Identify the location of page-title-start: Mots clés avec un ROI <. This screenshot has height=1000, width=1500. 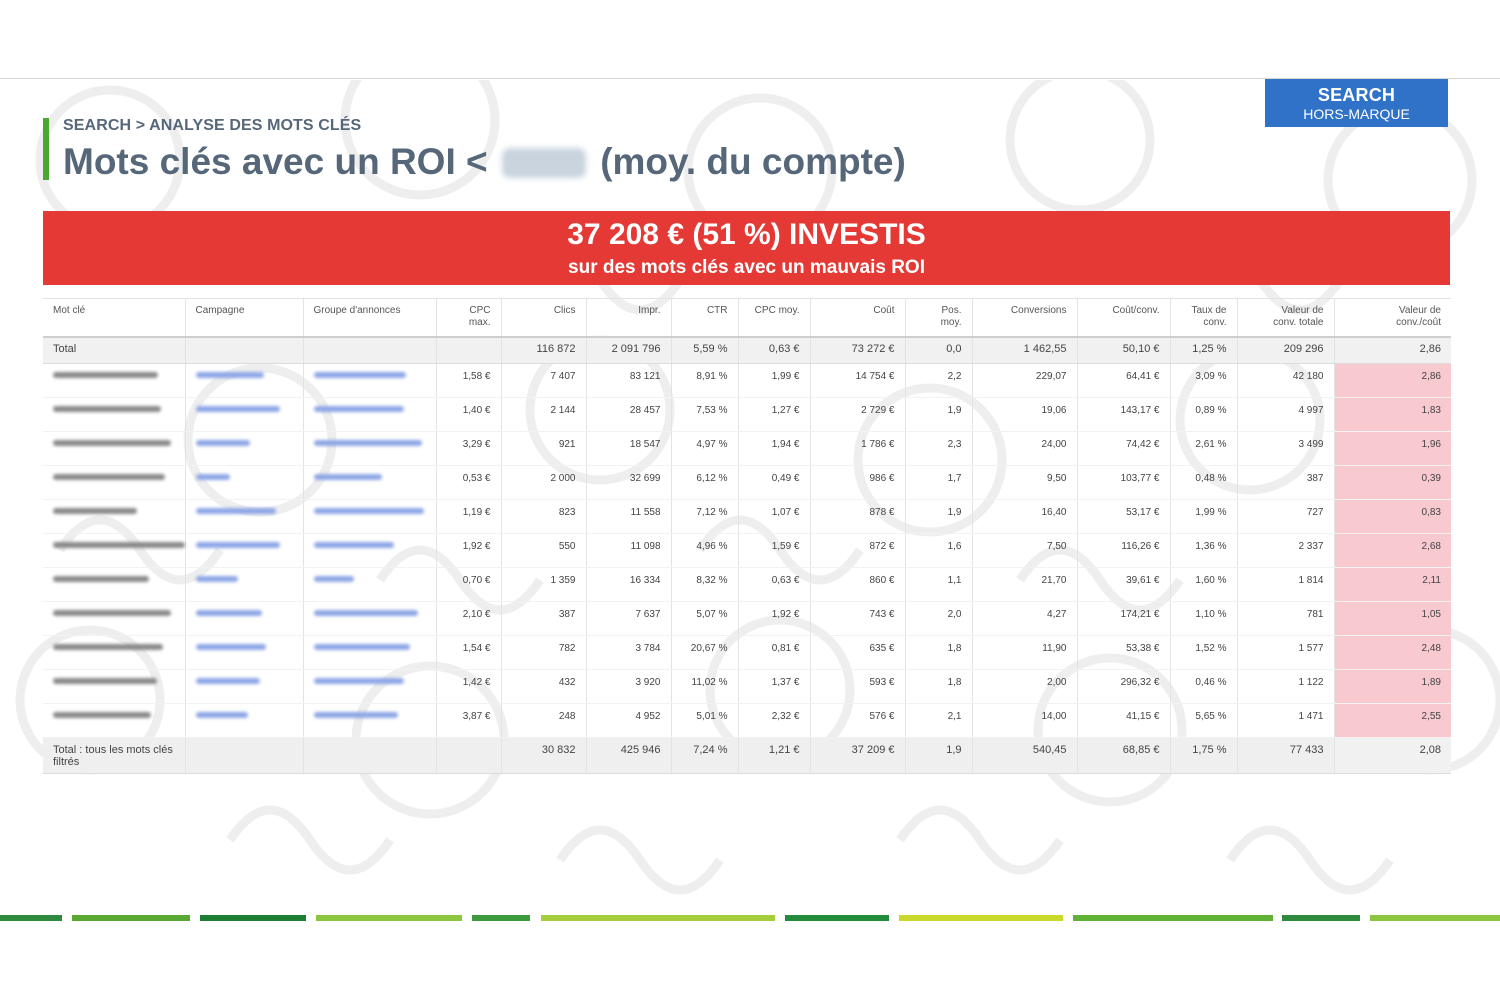
(275, 161).